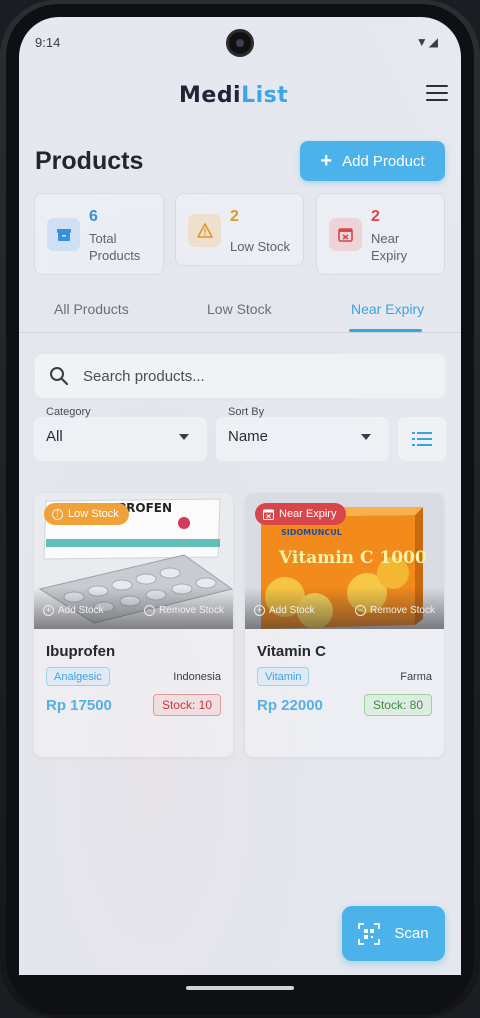 This screenshot has width=480, height=1018. I want to click on category-tag: Vitamin, so click(283, 676).